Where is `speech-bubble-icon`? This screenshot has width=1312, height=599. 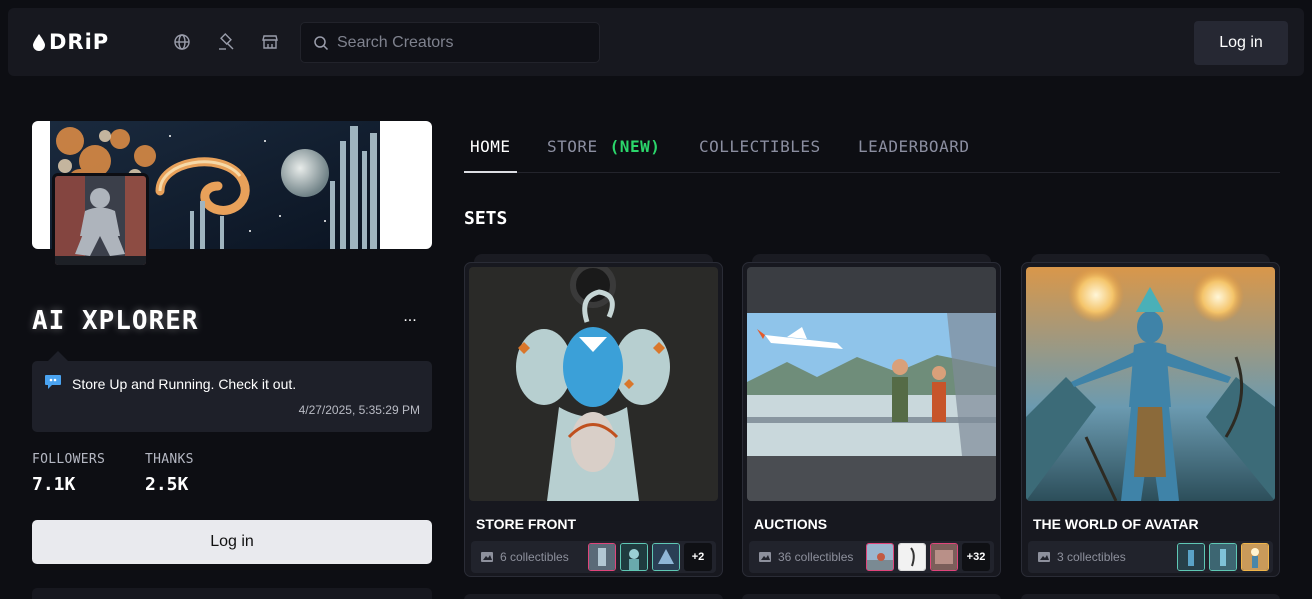
speech-bubble-icon is located at coordinates (53, 382).